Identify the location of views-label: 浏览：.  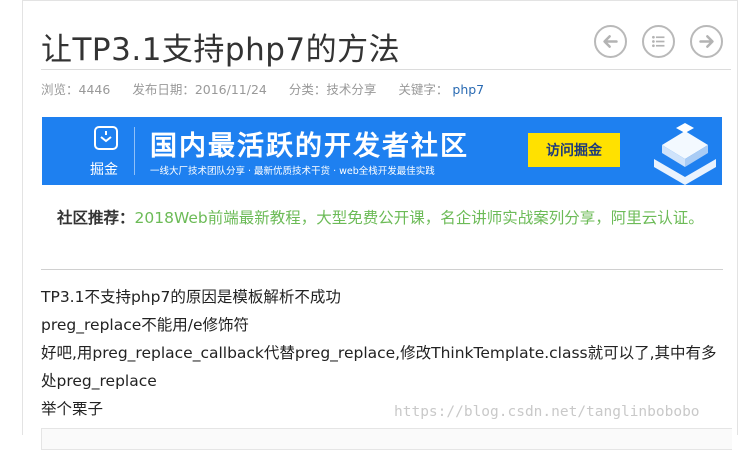
(60, 89).